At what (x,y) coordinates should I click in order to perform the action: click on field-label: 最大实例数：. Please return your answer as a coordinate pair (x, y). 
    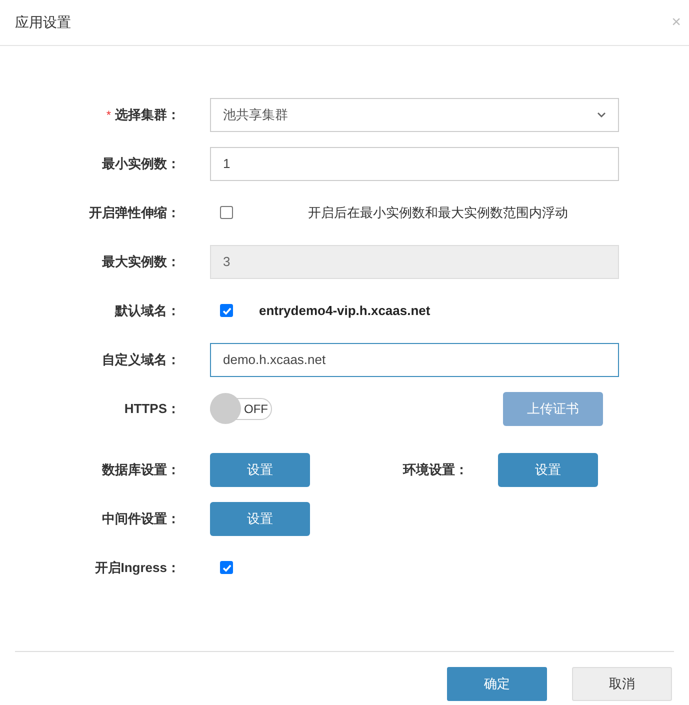
    Looking at the image, I should click on (141, 261).